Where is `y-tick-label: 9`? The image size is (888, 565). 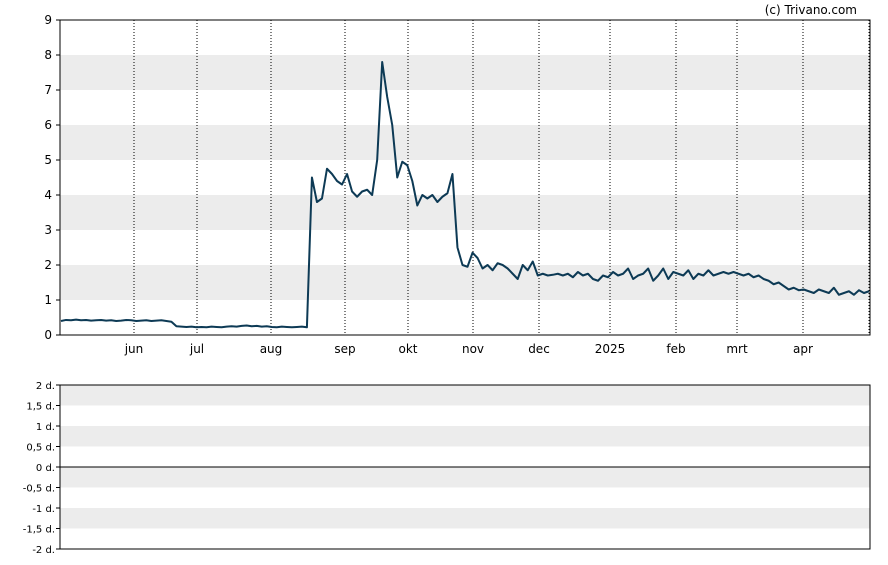 y-tick-label: 9 is located at coordinates (48, 20).